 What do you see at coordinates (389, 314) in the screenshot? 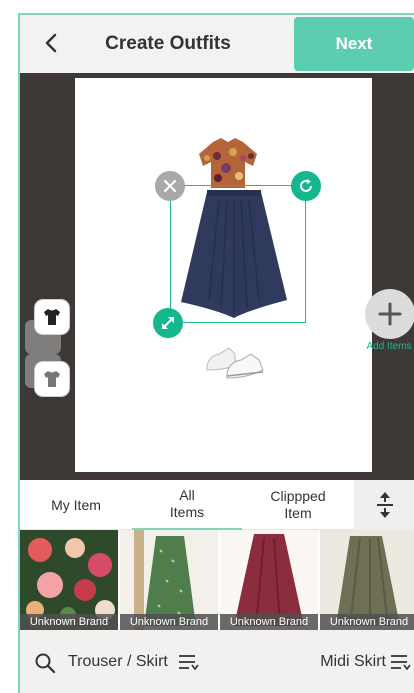
I see `add-items-button` at bounding box center [389, 314].